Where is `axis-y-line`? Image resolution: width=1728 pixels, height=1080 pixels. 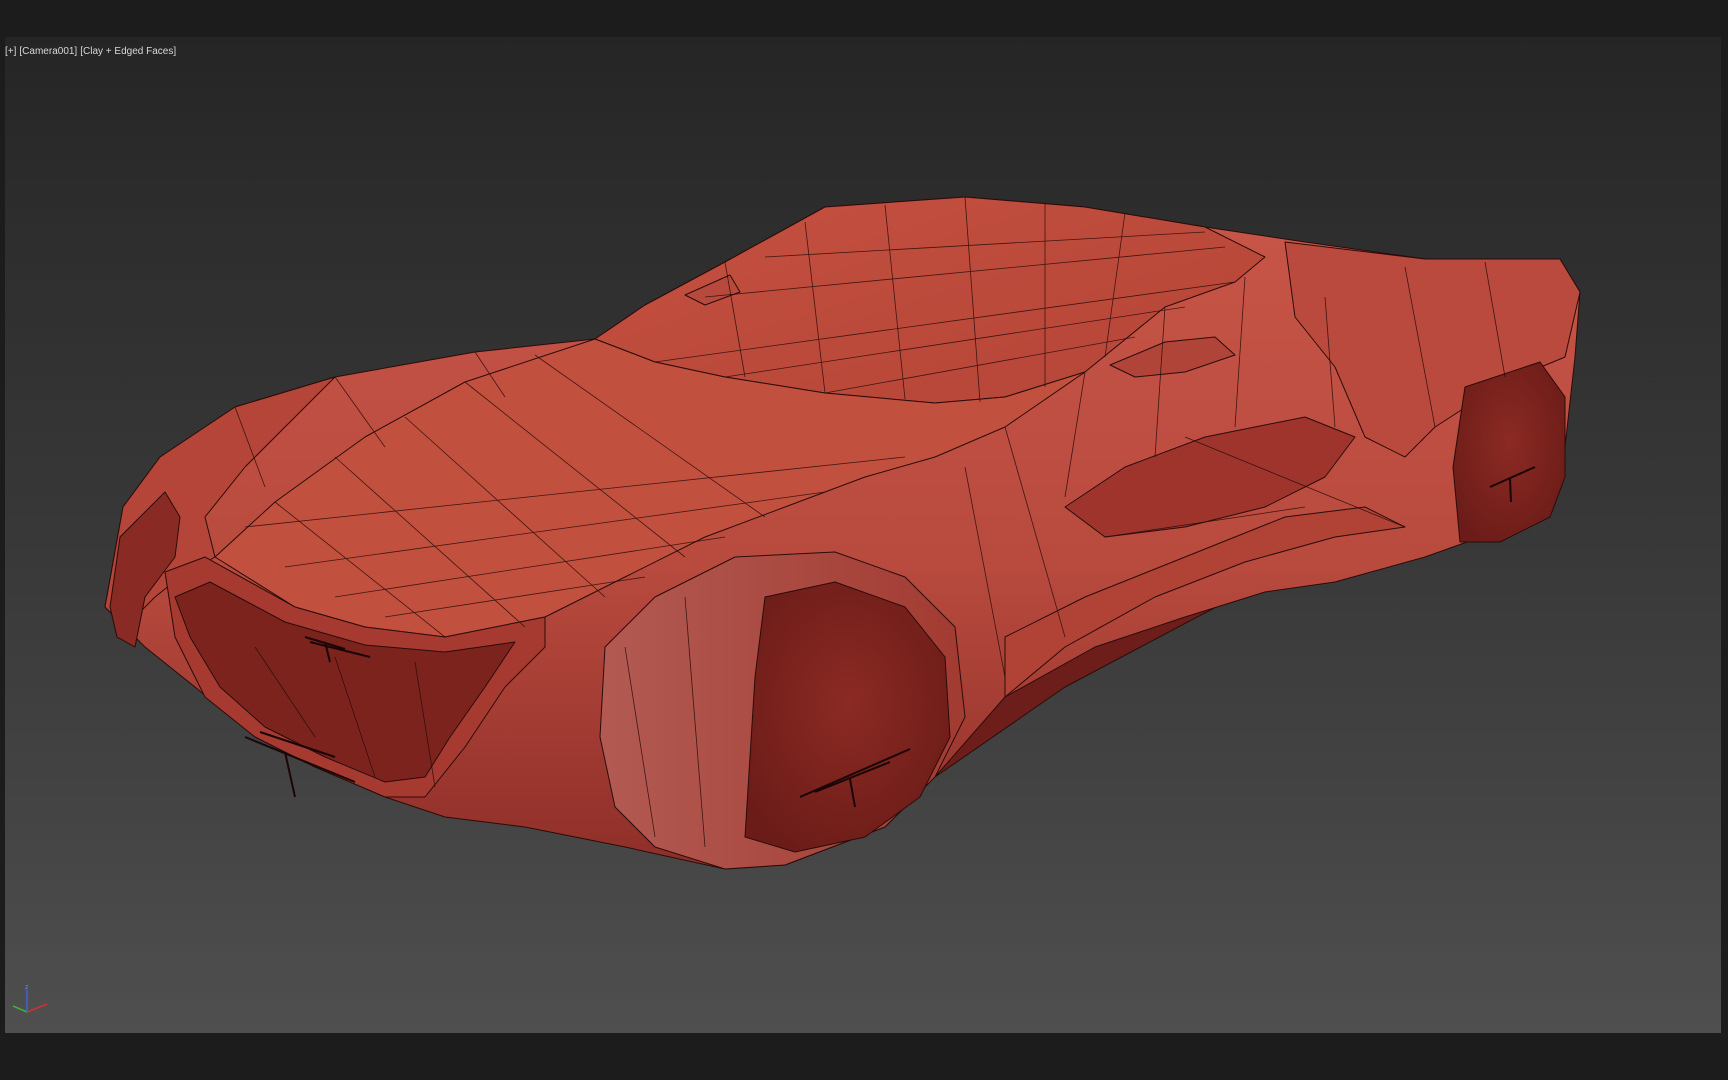 axis-y-line is located at coordinates (20, 1009).